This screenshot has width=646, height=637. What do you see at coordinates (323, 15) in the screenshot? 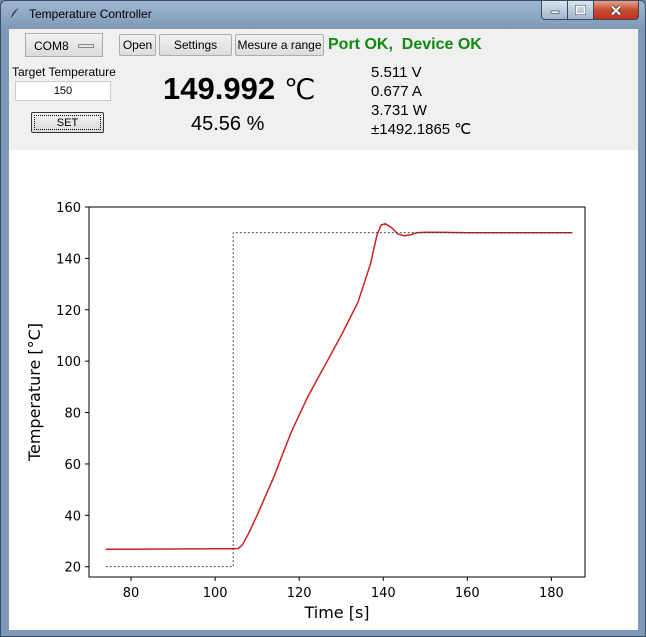
I see `title-bar: Temperature Controller` at bounding box center [323, 15].